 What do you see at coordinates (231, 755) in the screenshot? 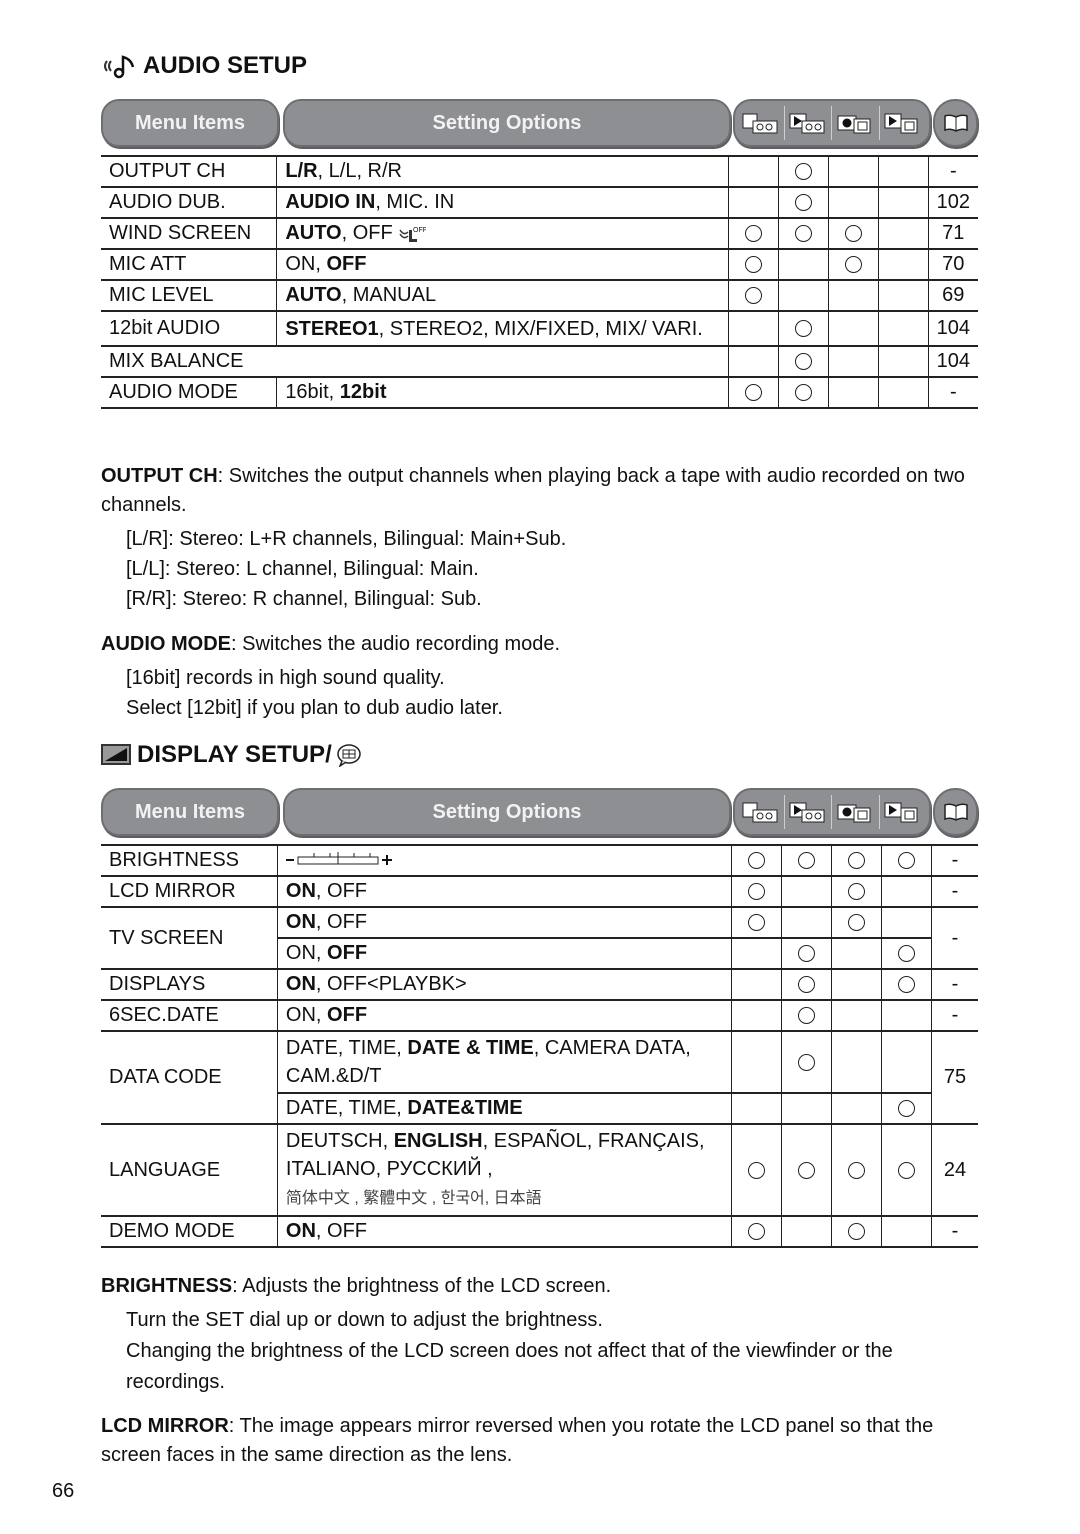
I see `display-setup-title: DISPLAY SETUP/` at bounding box center [231, 755].